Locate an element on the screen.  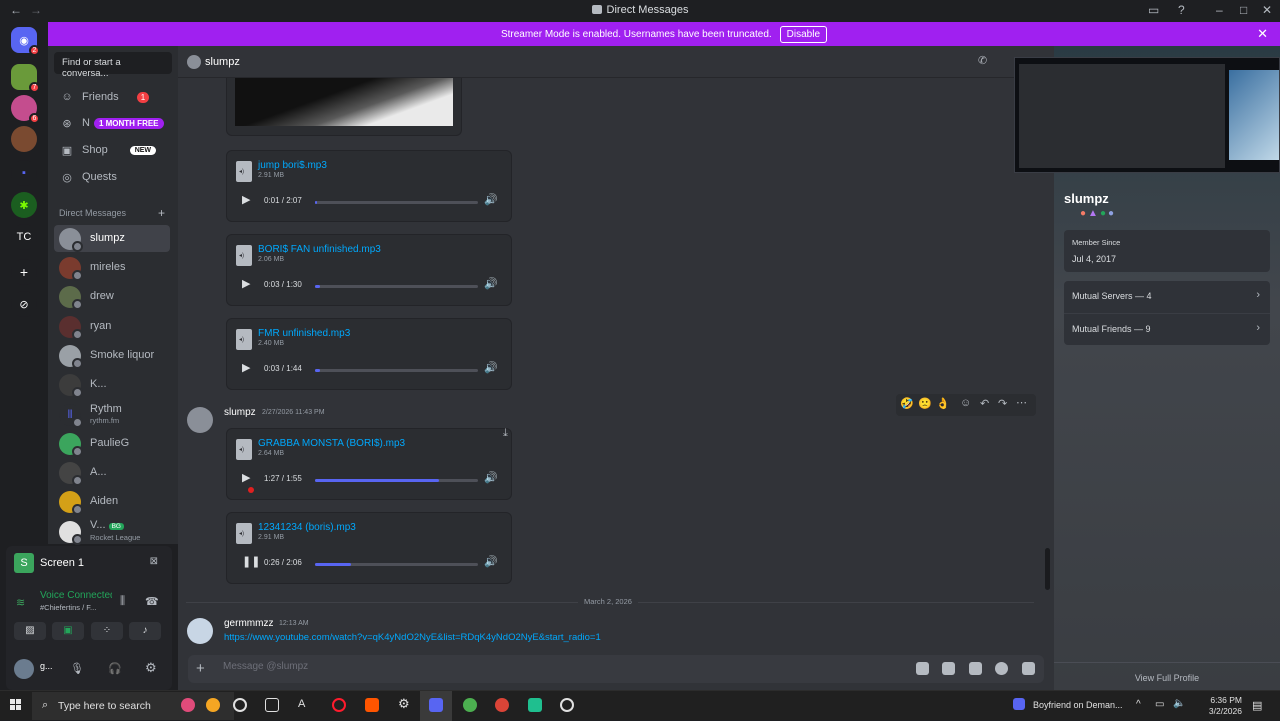
reaction-laugh-icon: 🤣 is located at coordinates (907, 403).